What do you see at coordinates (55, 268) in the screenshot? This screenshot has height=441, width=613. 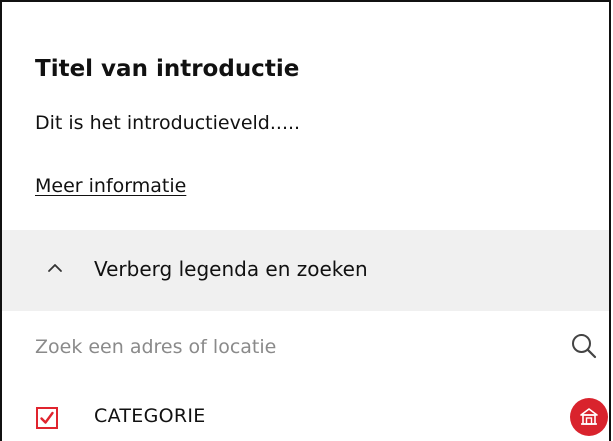 I see `chevron-up-icon` at bounding box center [55, 268].